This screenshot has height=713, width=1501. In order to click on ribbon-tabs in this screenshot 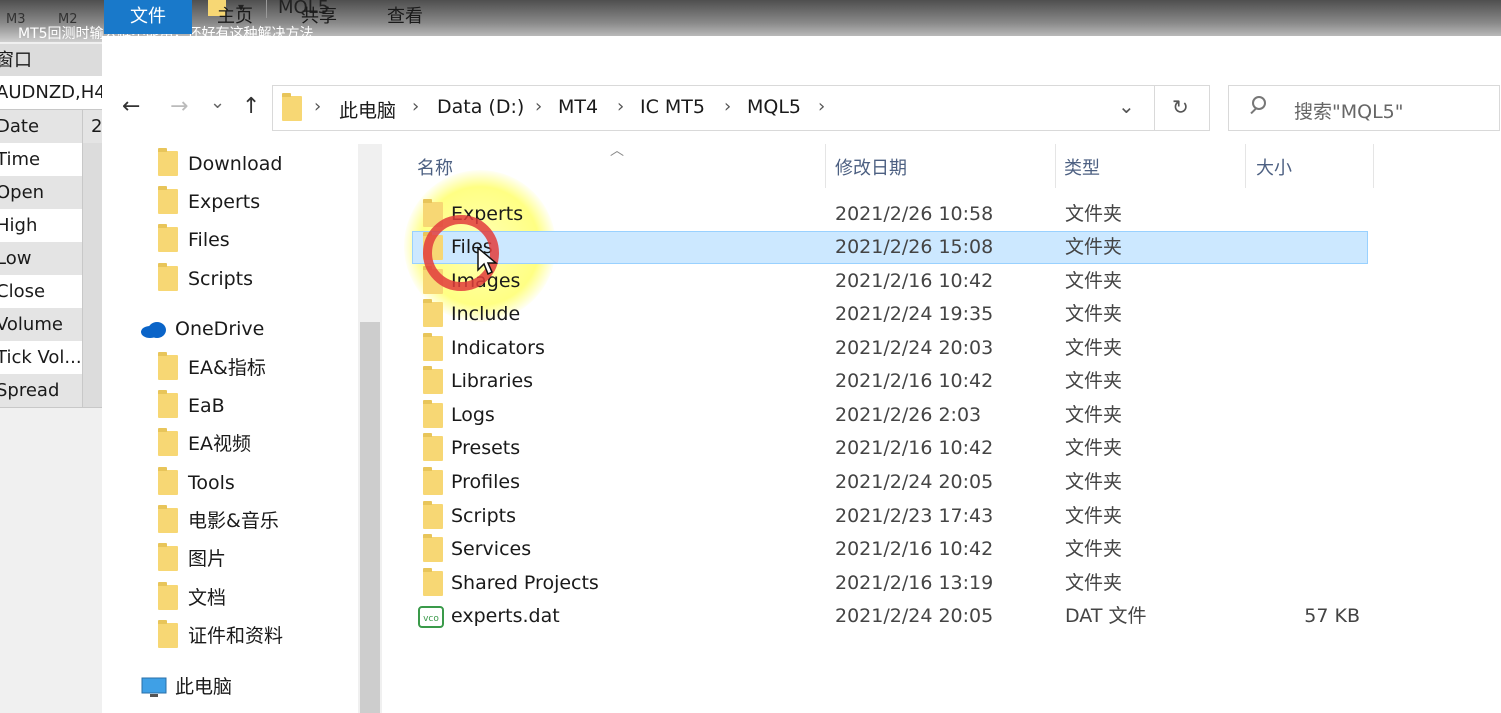, I will do `click(801, 53)`.